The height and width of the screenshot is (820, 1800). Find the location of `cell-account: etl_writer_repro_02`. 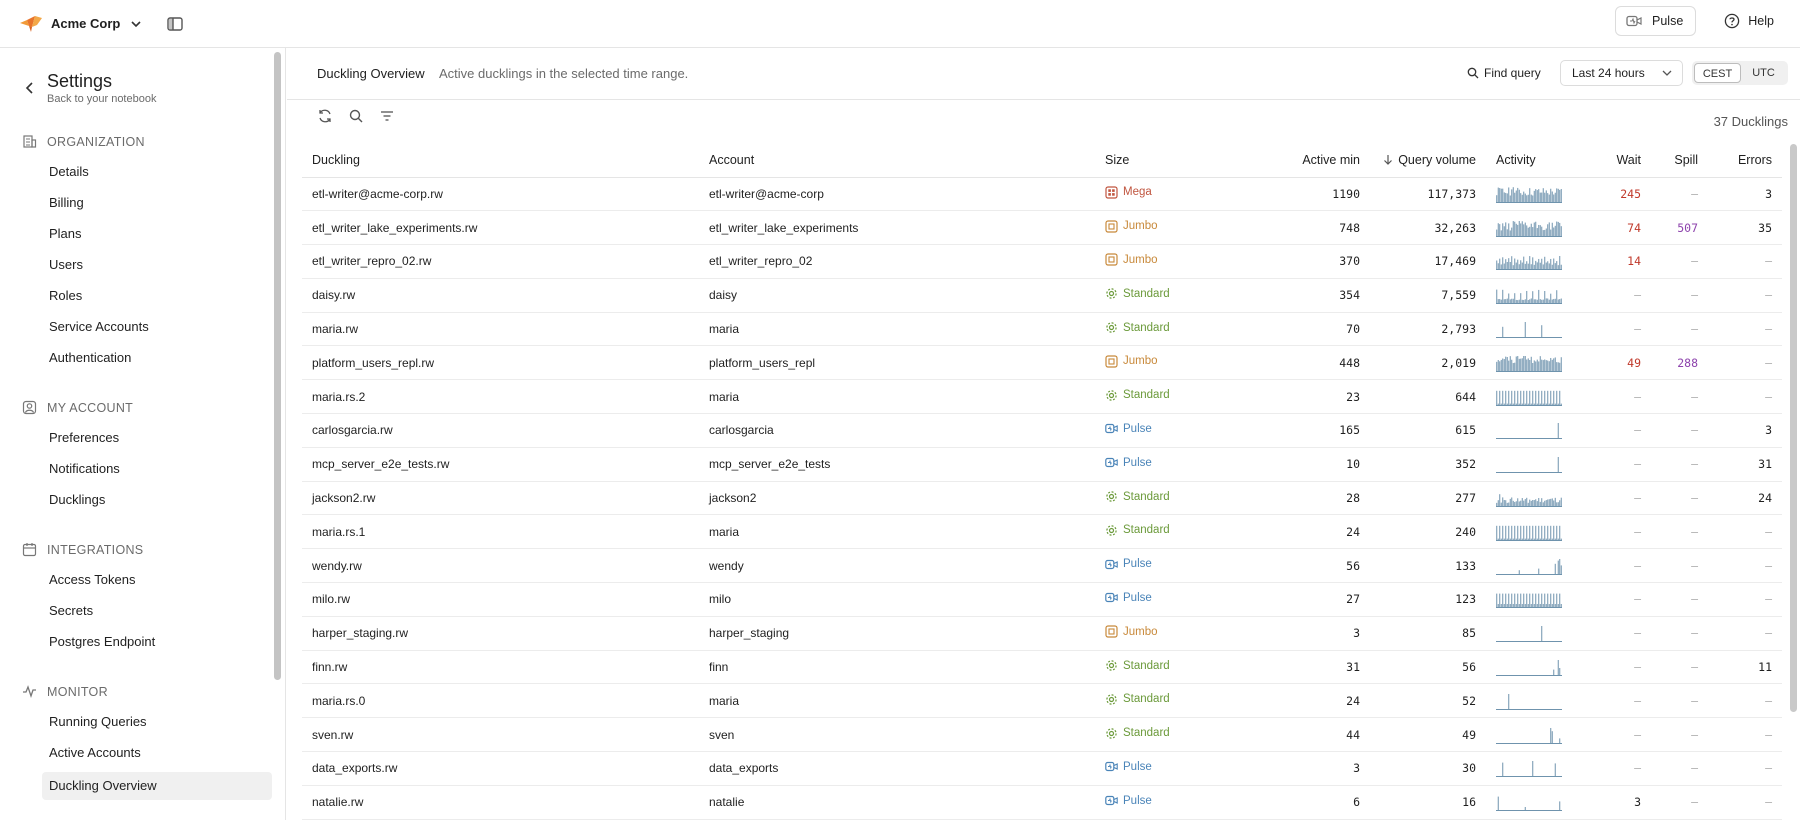

cell-account: etl_writer_repro_02 is located at coordinates (897, 261).